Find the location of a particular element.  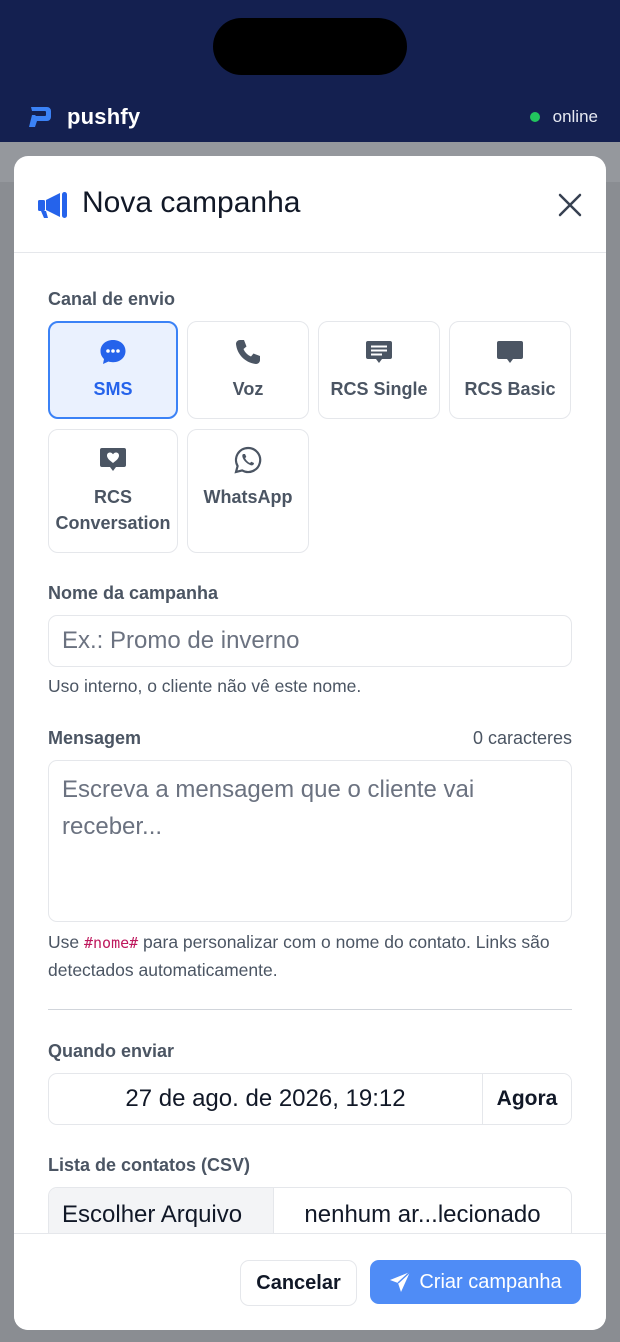

schedule-label: Quando enviar is located at coordinates (111, 1051).